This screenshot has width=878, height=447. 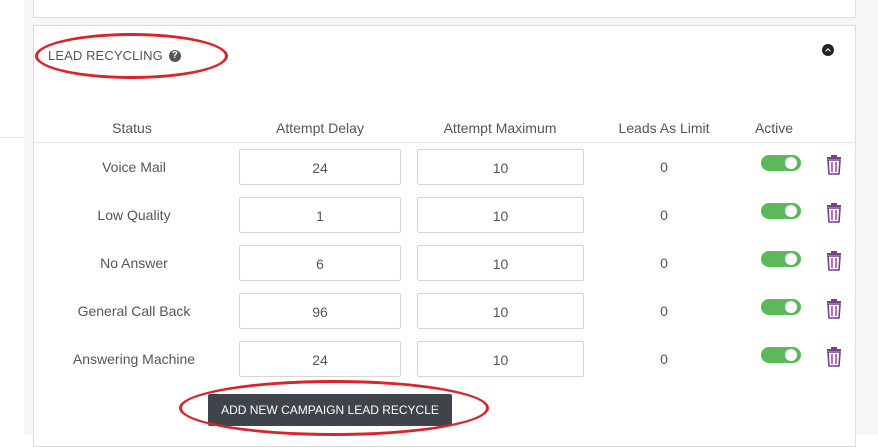 What do you see at coordinates (320, 128) in the screenshot?
I see `column-header-attempt-delay: Attempt Delay` at bounding box center [320, 128].